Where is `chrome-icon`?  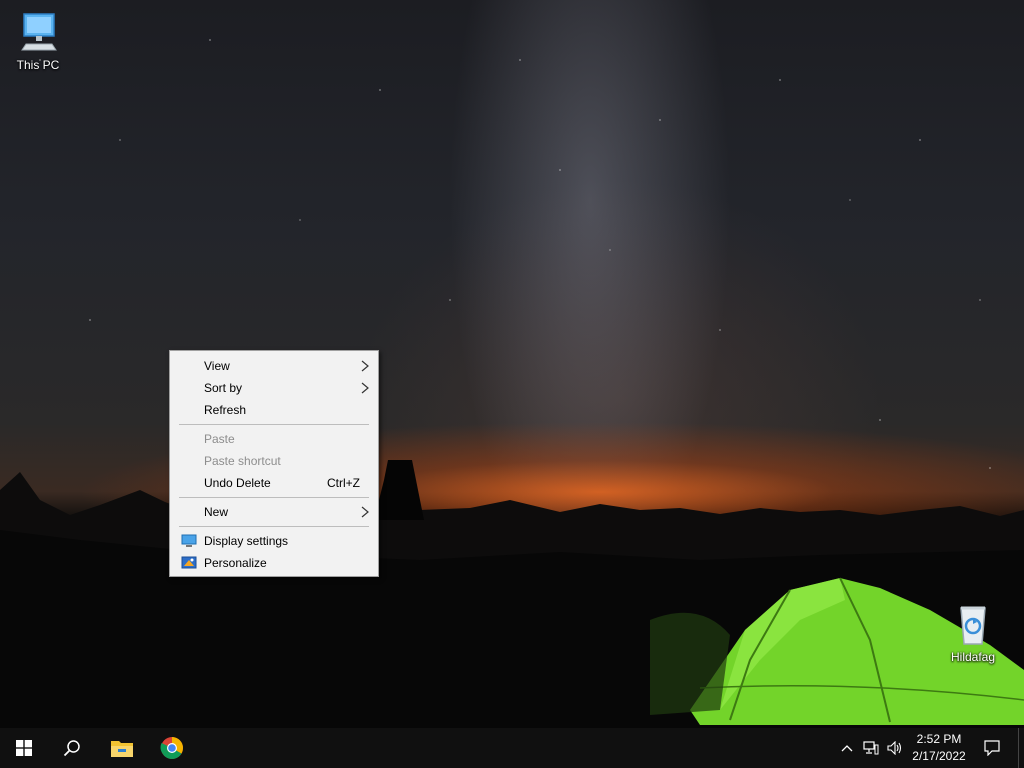
chrome-icon is located at coordinates (171, 748).